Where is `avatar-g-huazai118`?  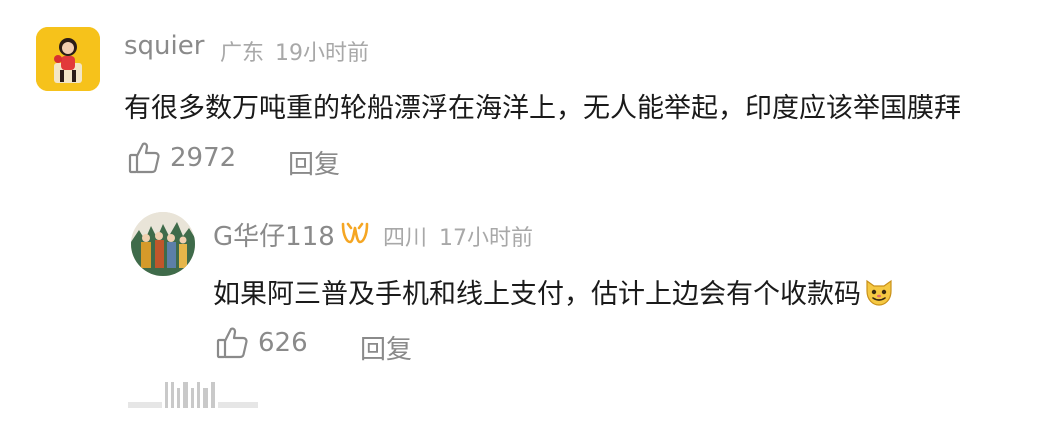 avatar-g-huazai118 is located at coordinates (163, 244).